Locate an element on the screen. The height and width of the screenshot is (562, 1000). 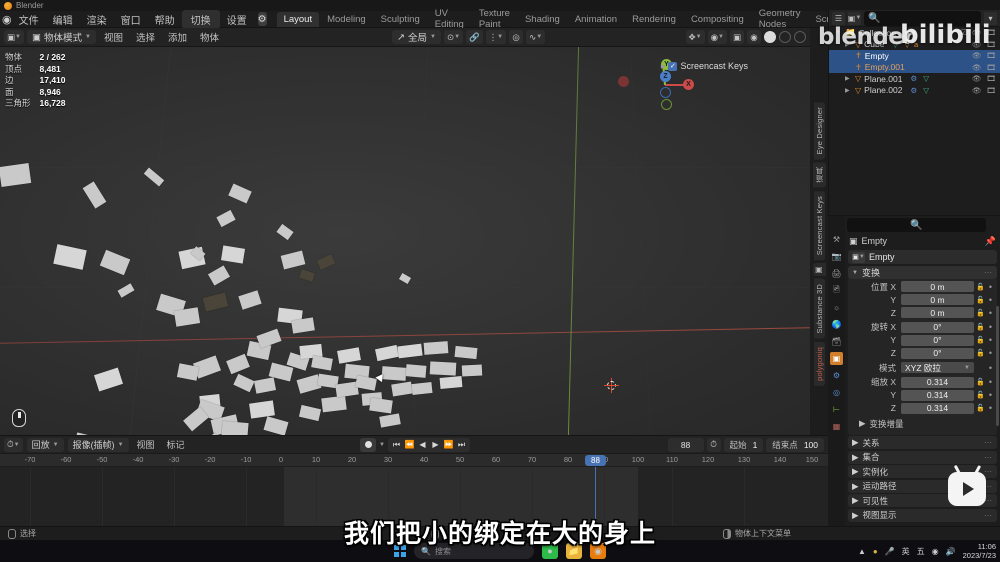
constraint-icon: ⊢ is located at coordinates (836, 409).